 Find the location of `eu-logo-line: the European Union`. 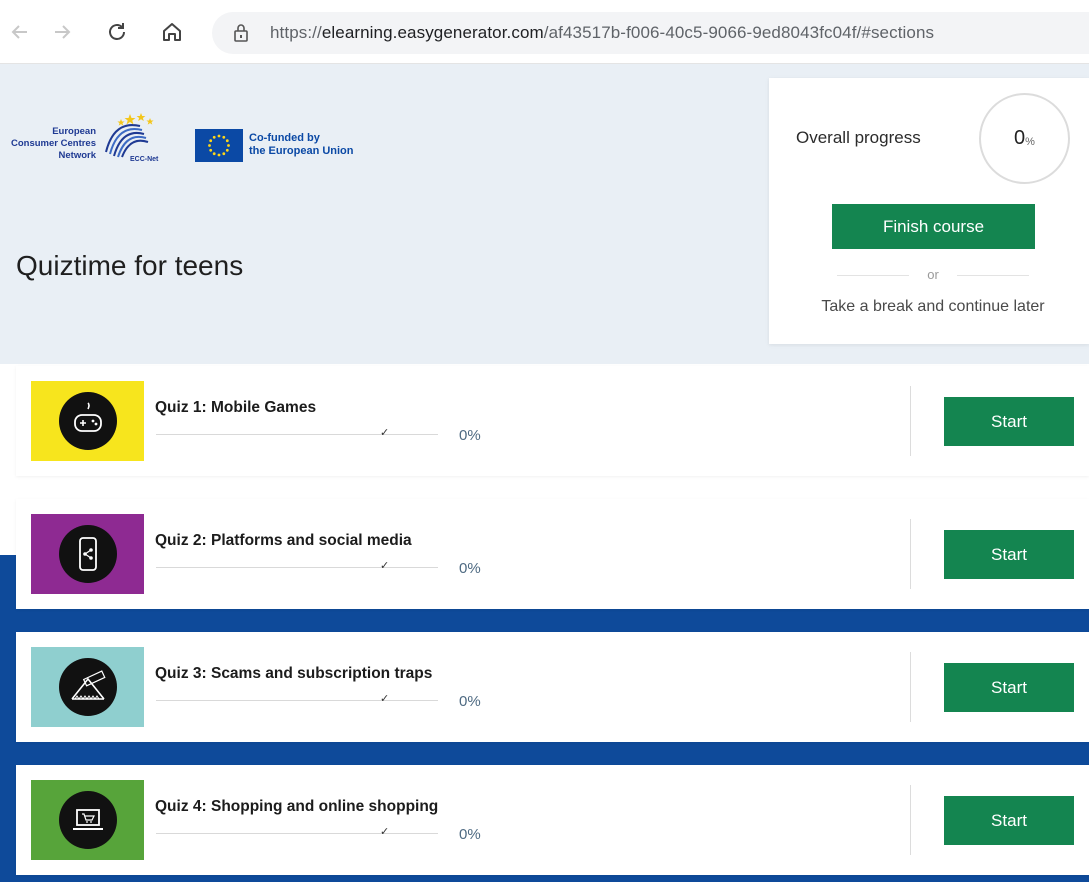

eu-logo-line: the European Union is located at coordinates (301, 151).